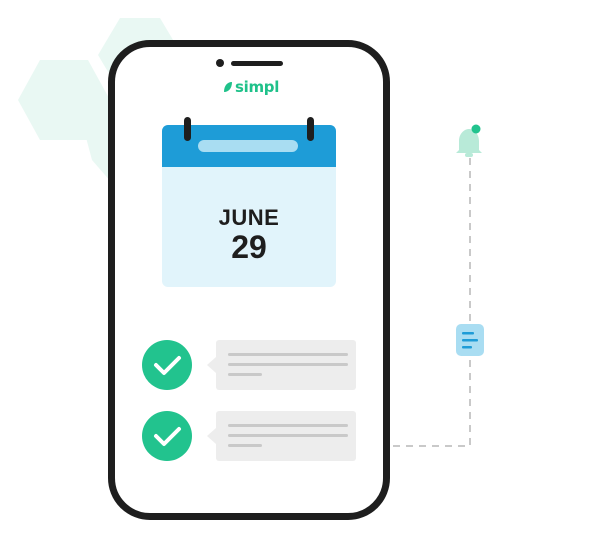 Image resolution: width=610 pixels, height=560 pixels. What do you see at coordinates (220, 63) in the screenshot?
I see `camera-dot` at bounding box center [220, 63].